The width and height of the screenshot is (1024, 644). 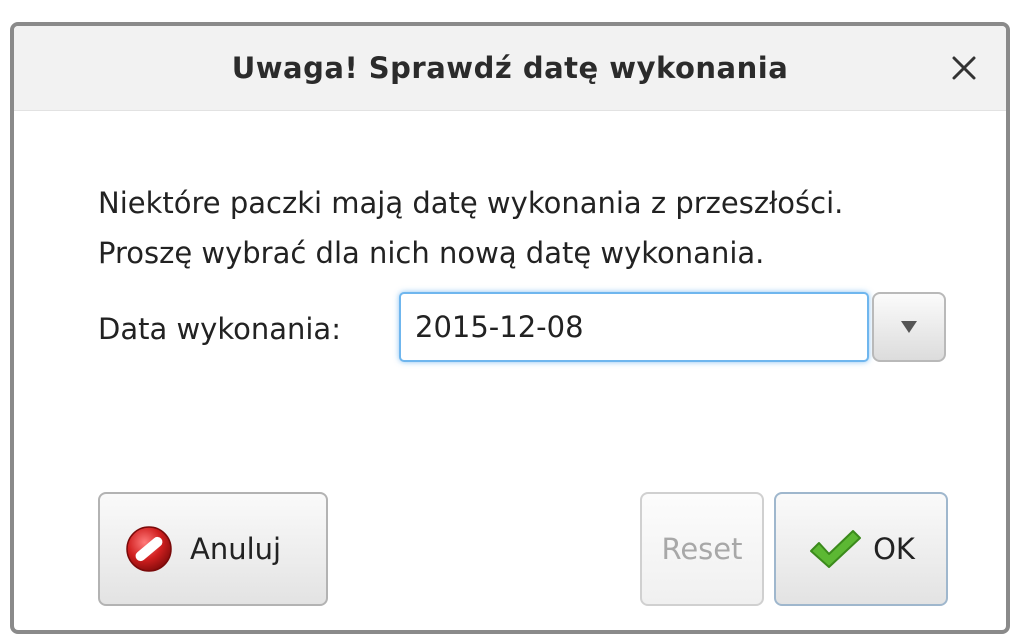 I want to click on close-button, so click(x=964, y=68).